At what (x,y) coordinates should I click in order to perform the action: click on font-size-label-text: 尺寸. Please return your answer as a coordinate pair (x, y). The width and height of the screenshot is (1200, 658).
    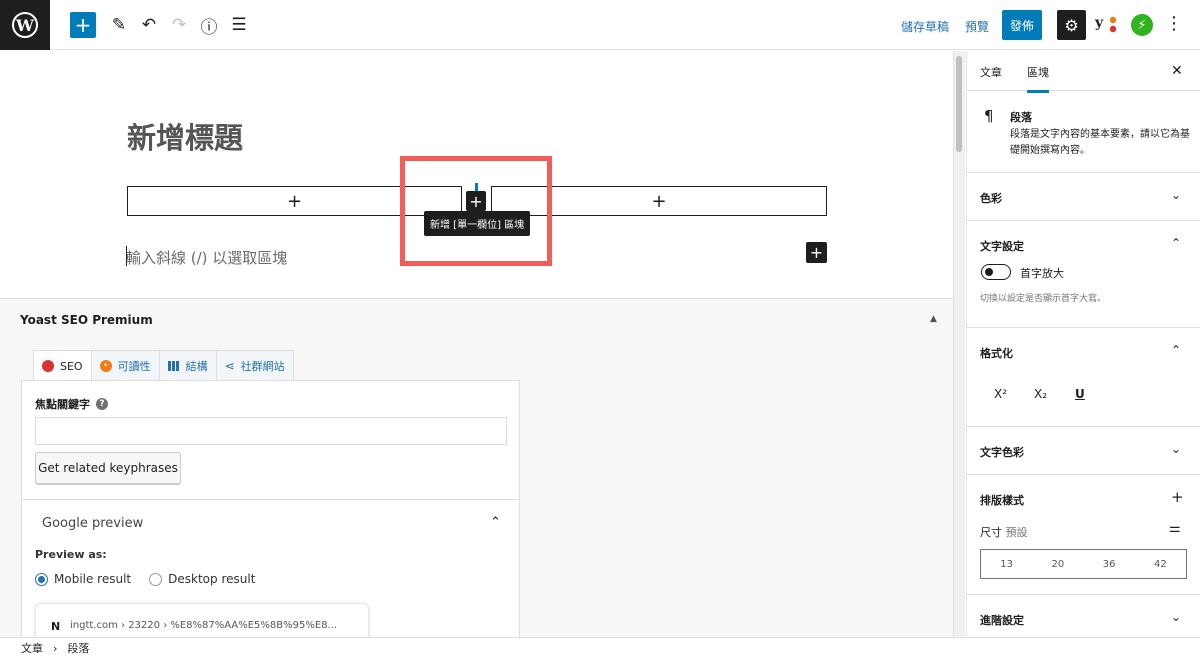
    Looking at the image, I should click on (991, 532).